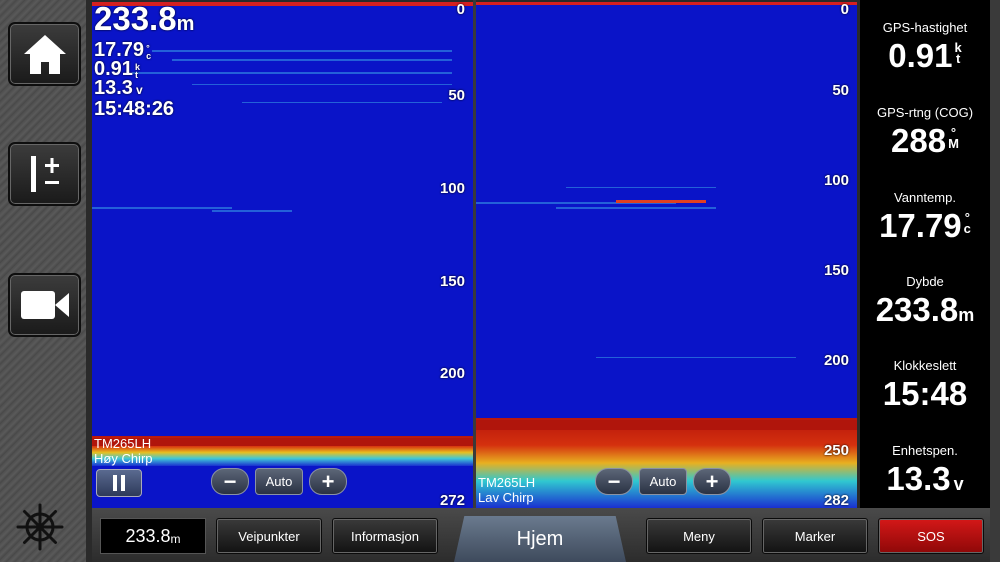 This screenshot has height=562, width=1000. Describe the element at coordinates (40, 527) in the screenshot. I see `helm-icon` at that location.